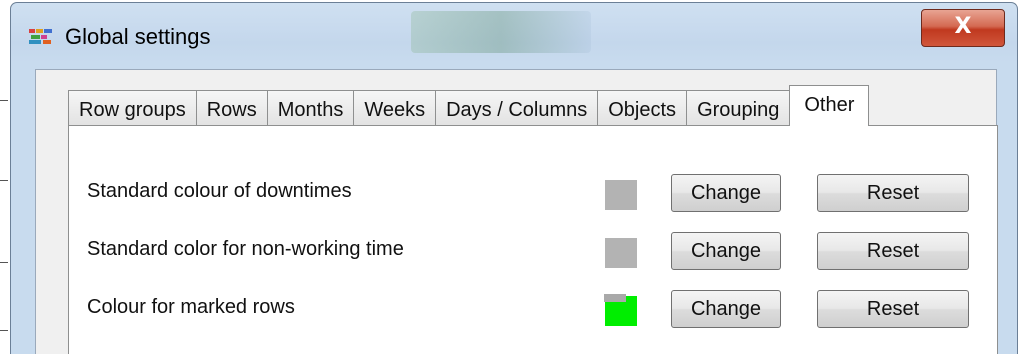 The image size is (1023, 354). Describe the element at coordinates (829, 105) in the screenshot. I see `tab-other: Other` at that location.